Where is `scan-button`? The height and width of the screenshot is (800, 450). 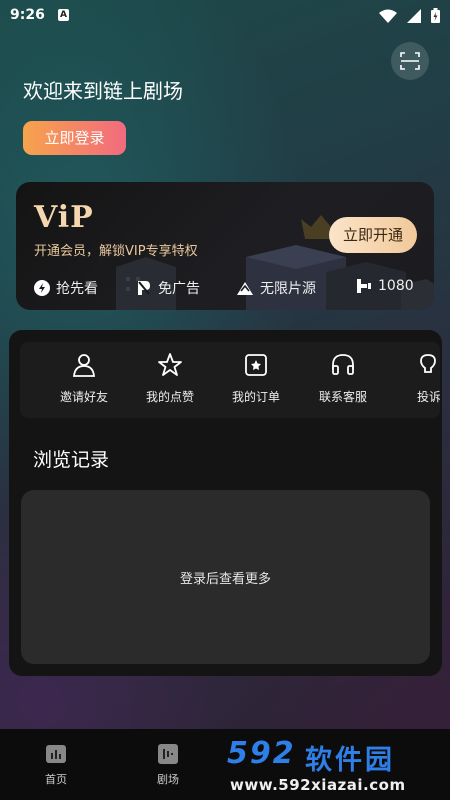 scan-button is located at coordinates (410, 61).